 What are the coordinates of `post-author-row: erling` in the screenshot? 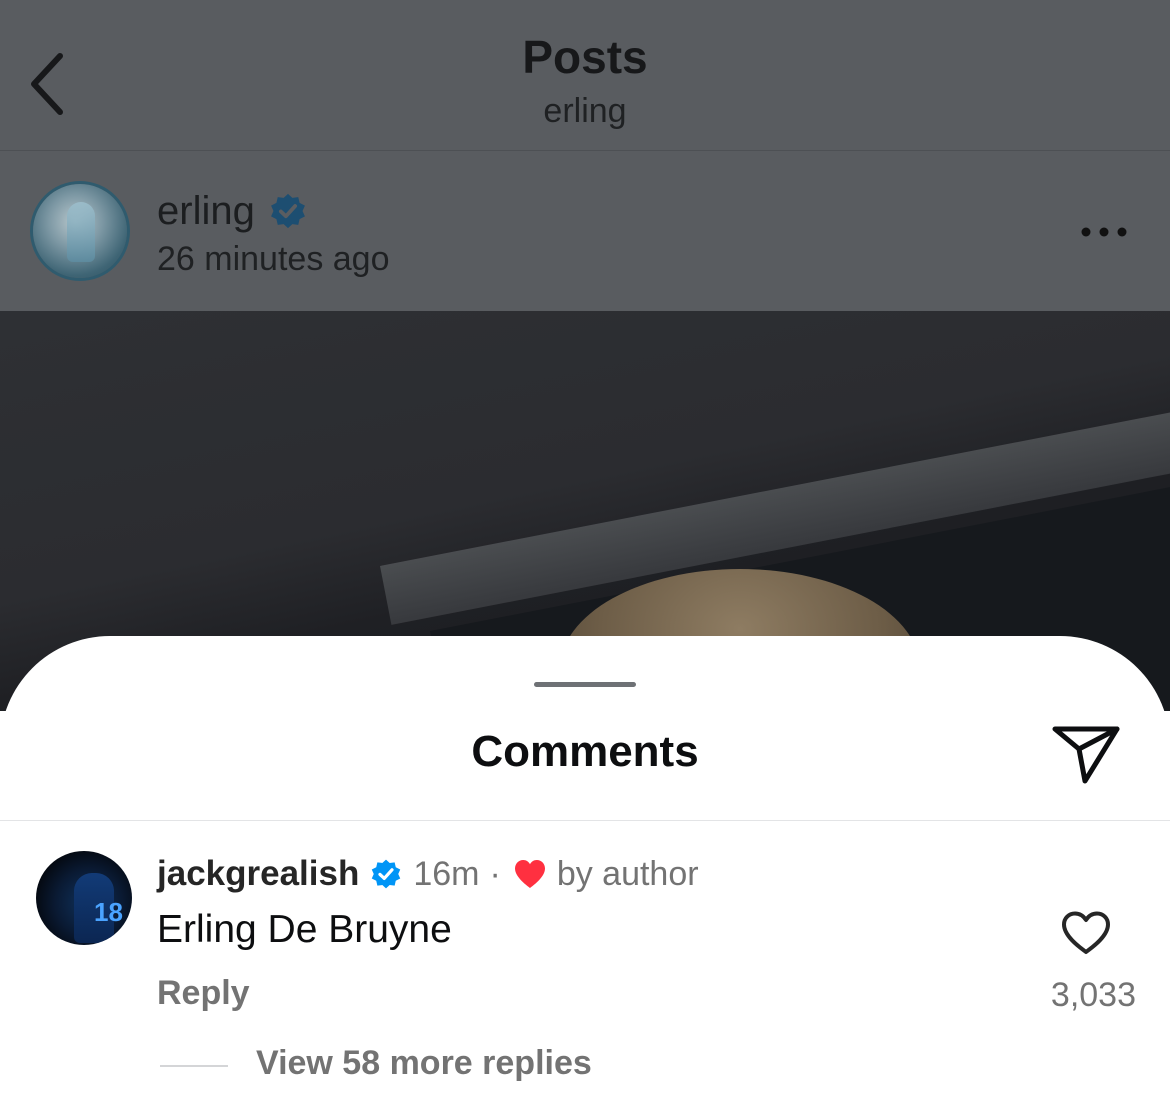 It's located at (232, 211).